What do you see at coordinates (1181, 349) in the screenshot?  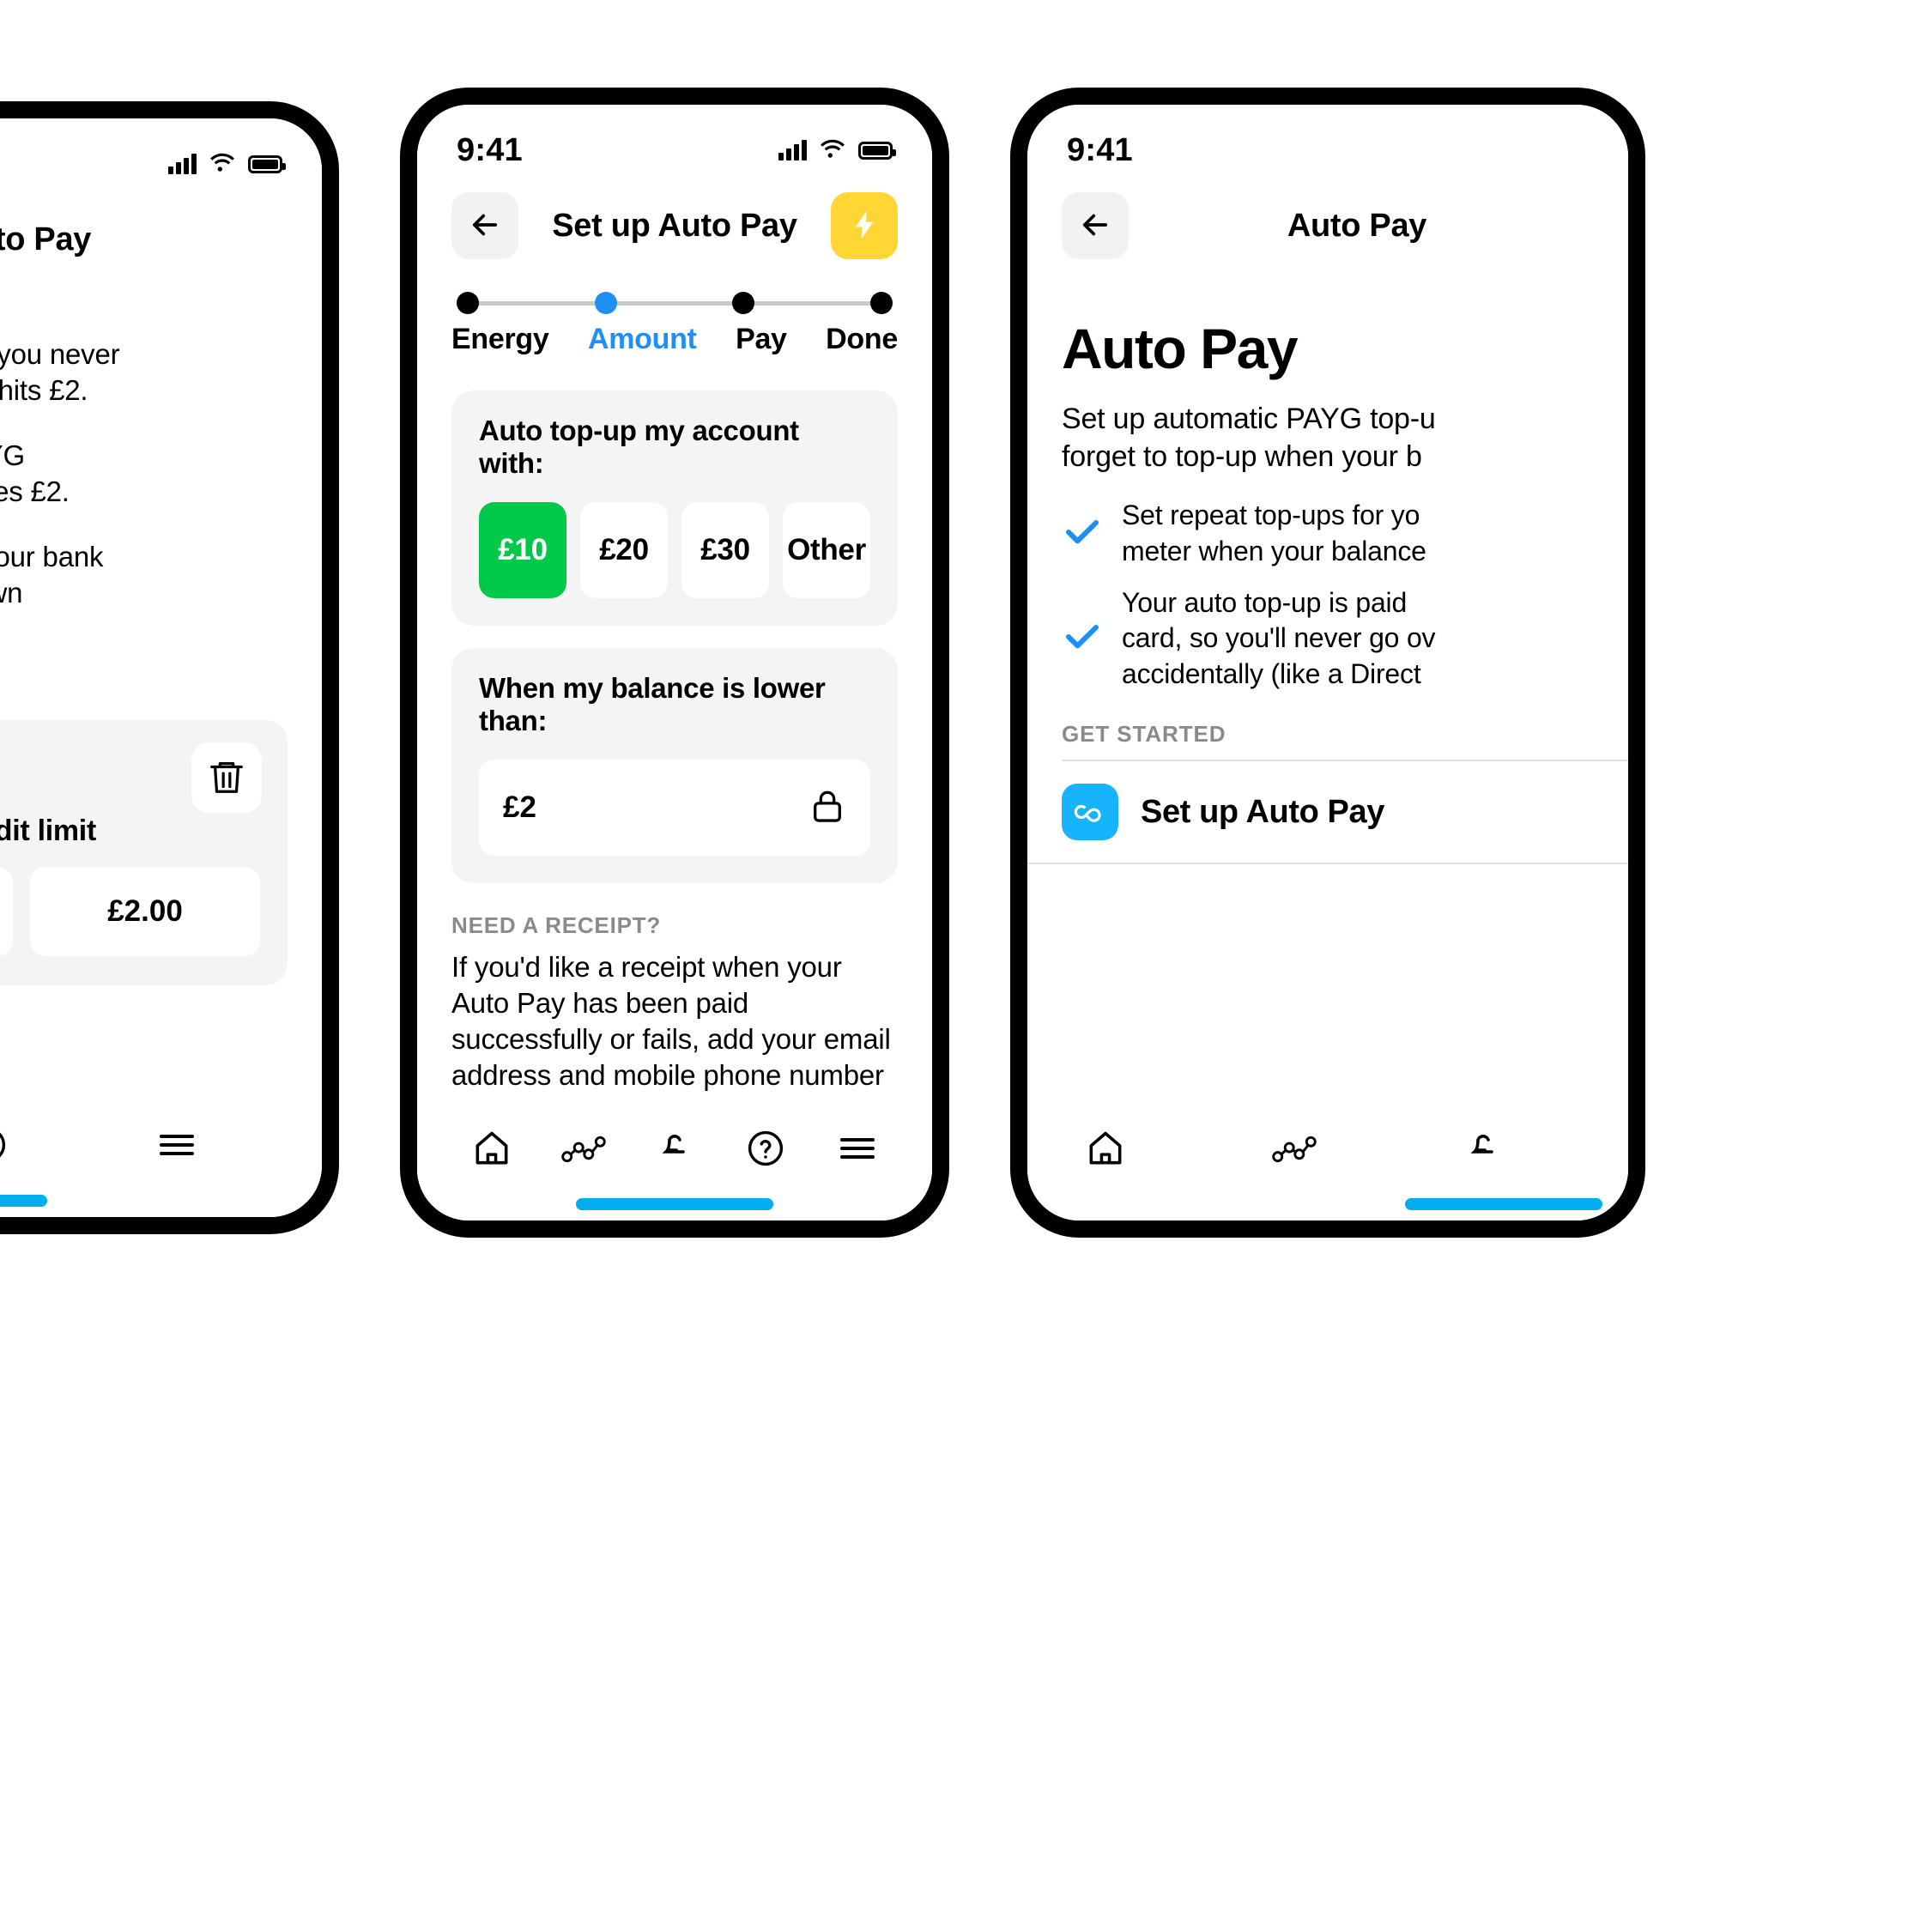 I see `screen-heading: Auto Pay` at bounding box center [1181, 349].